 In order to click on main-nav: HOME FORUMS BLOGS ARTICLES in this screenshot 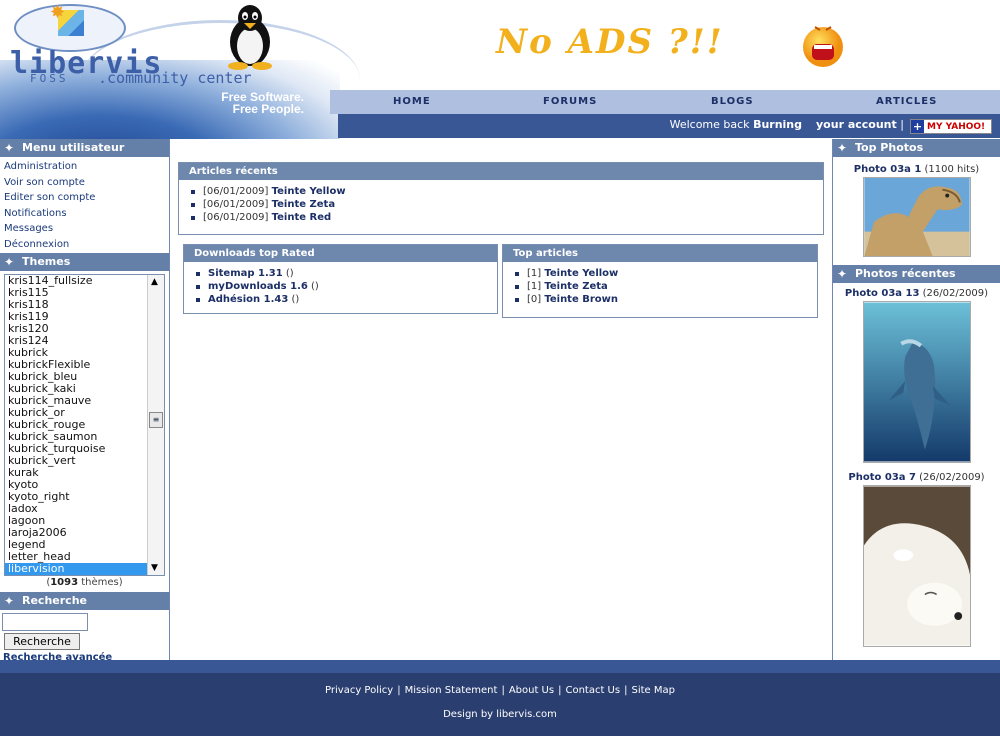, I will do `click(665, 102)`.